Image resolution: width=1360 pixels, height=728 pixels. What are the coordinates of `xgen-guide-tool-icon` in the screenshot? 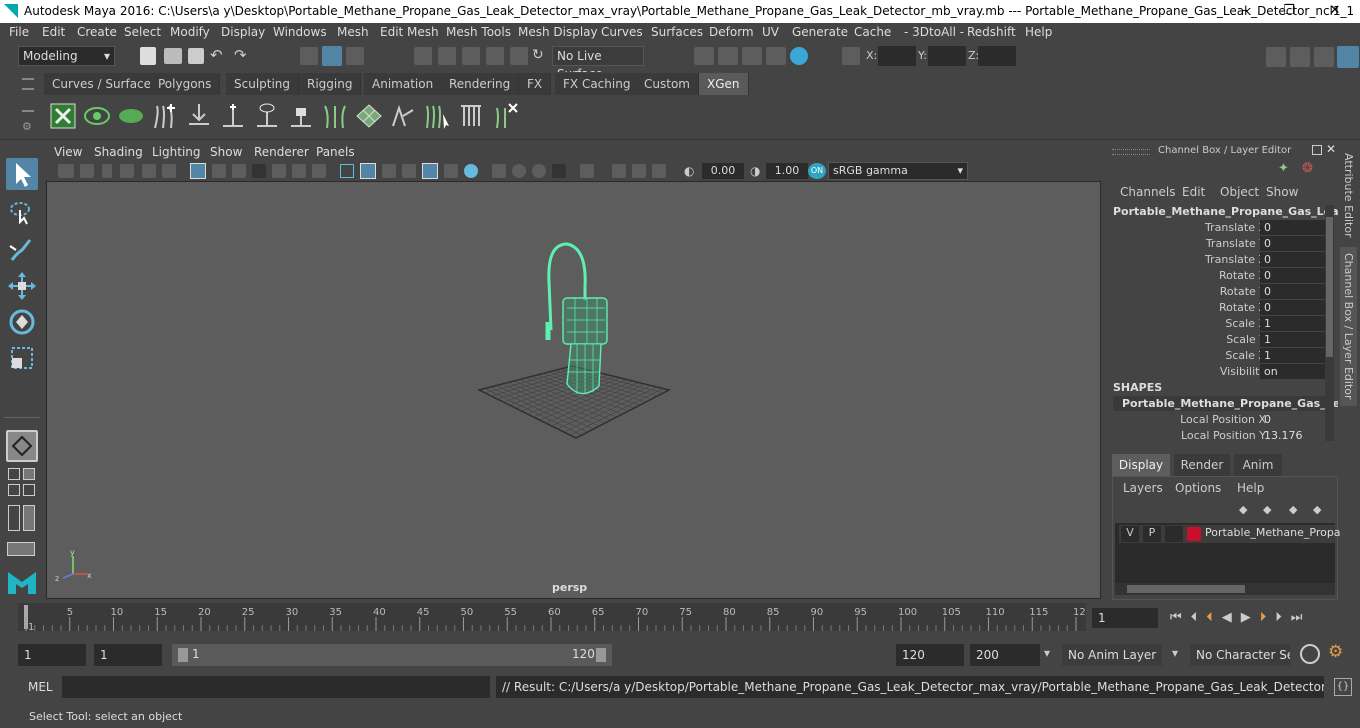 It's located at (233, 116).